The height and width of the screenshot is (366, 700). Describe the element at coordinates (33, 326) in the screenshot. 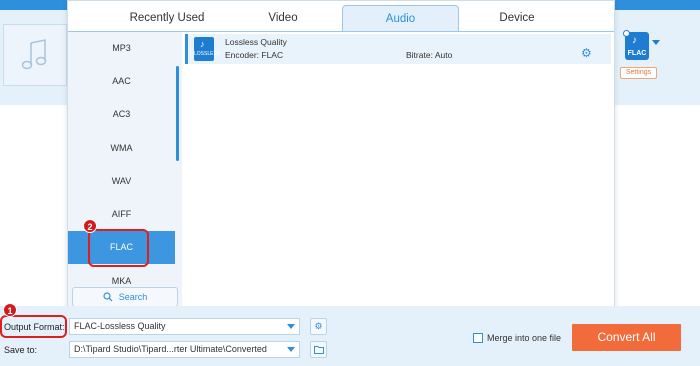

I see `highlight-output-format` at that location.